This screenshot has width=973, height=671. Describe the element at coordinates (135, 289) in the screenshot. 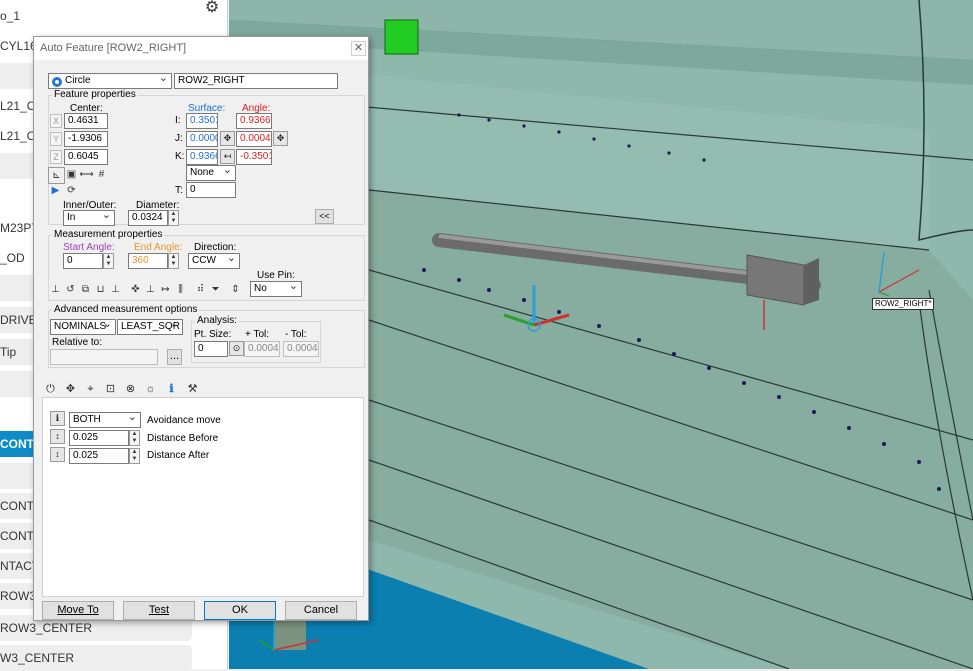

I see `wrist-icon: ✜` at that location.